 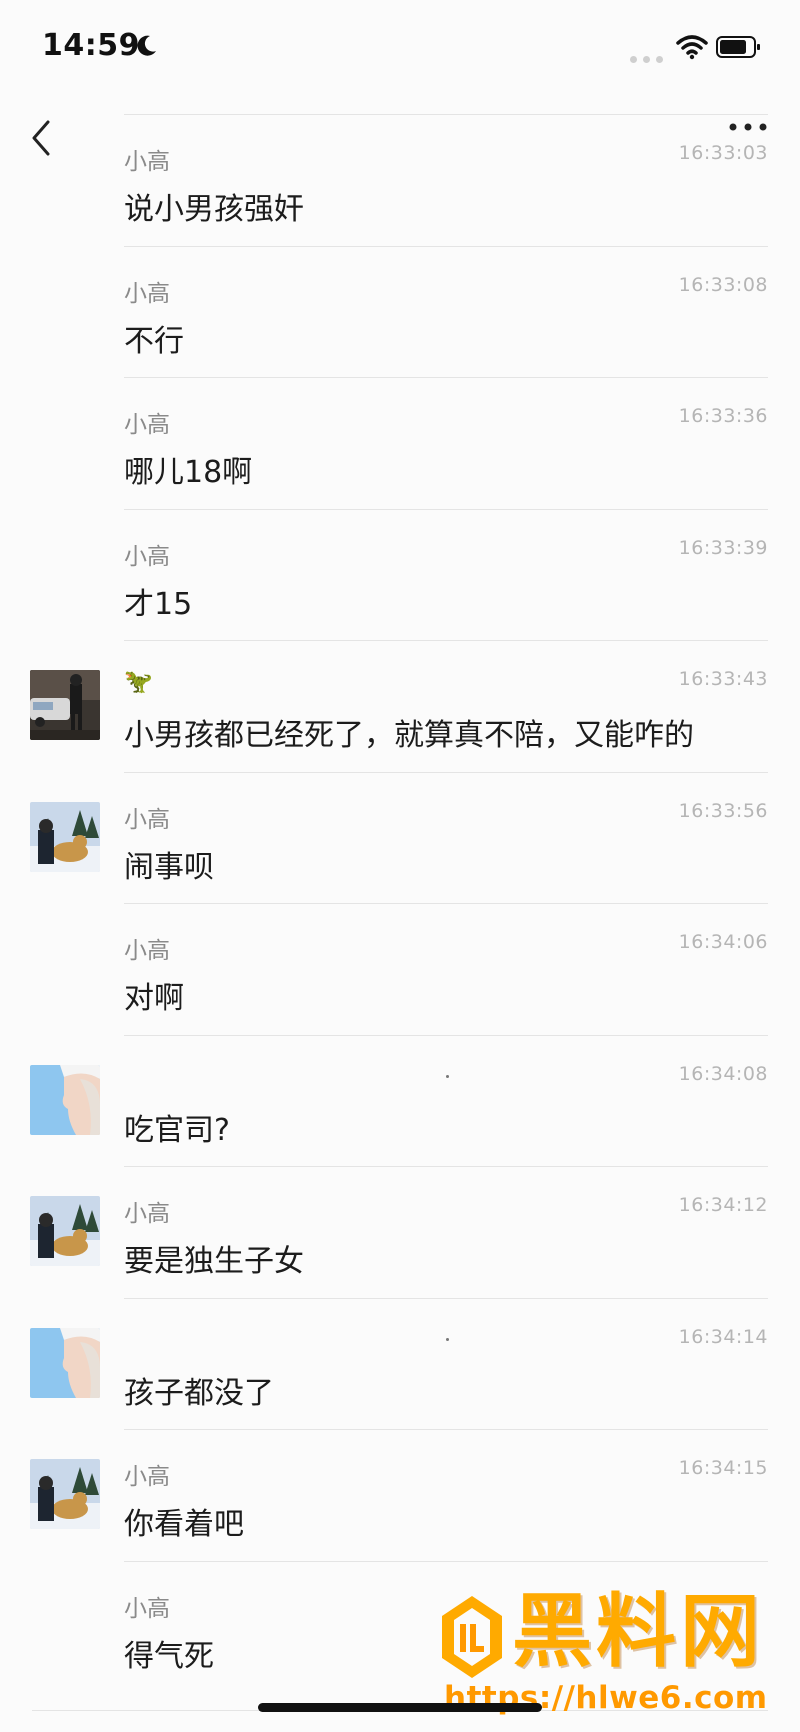 I want to click on message-text: 孩子都没了, so click(x=199, y=1393).